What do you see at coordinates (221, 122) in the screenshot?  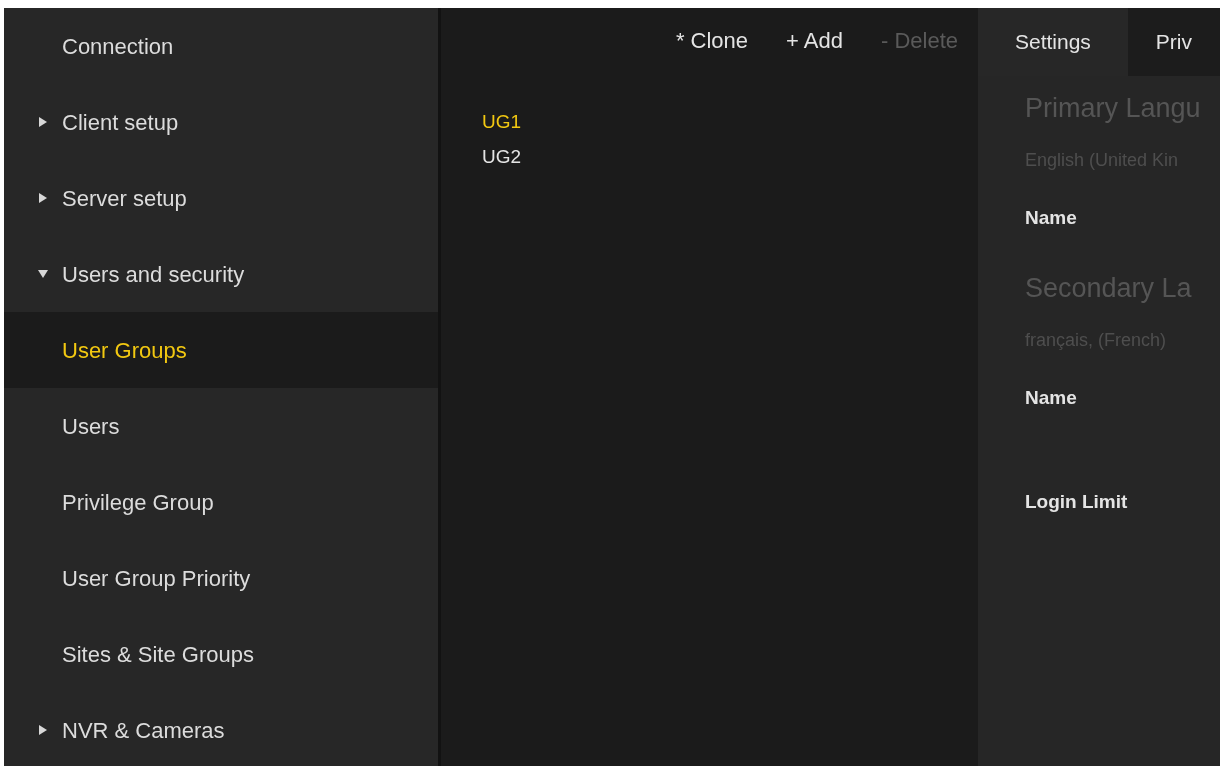 I see `sidebar-item: Client setup` at bounding box center [221, 122].